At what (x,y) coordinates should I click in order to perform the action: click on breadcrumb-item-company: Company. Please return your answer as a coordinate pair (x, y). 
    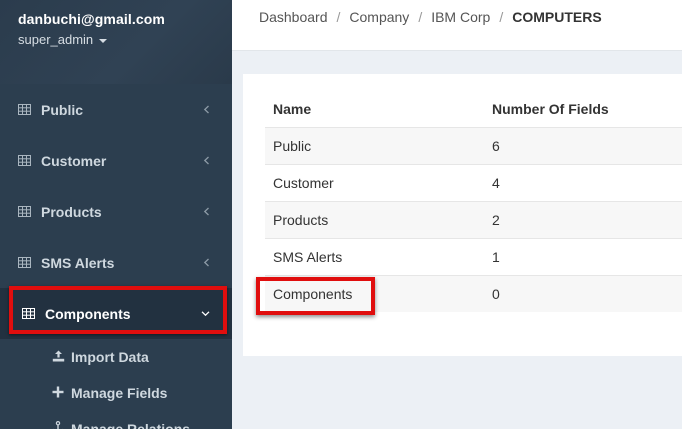
    Looking at the image, I should click on (379, 17).